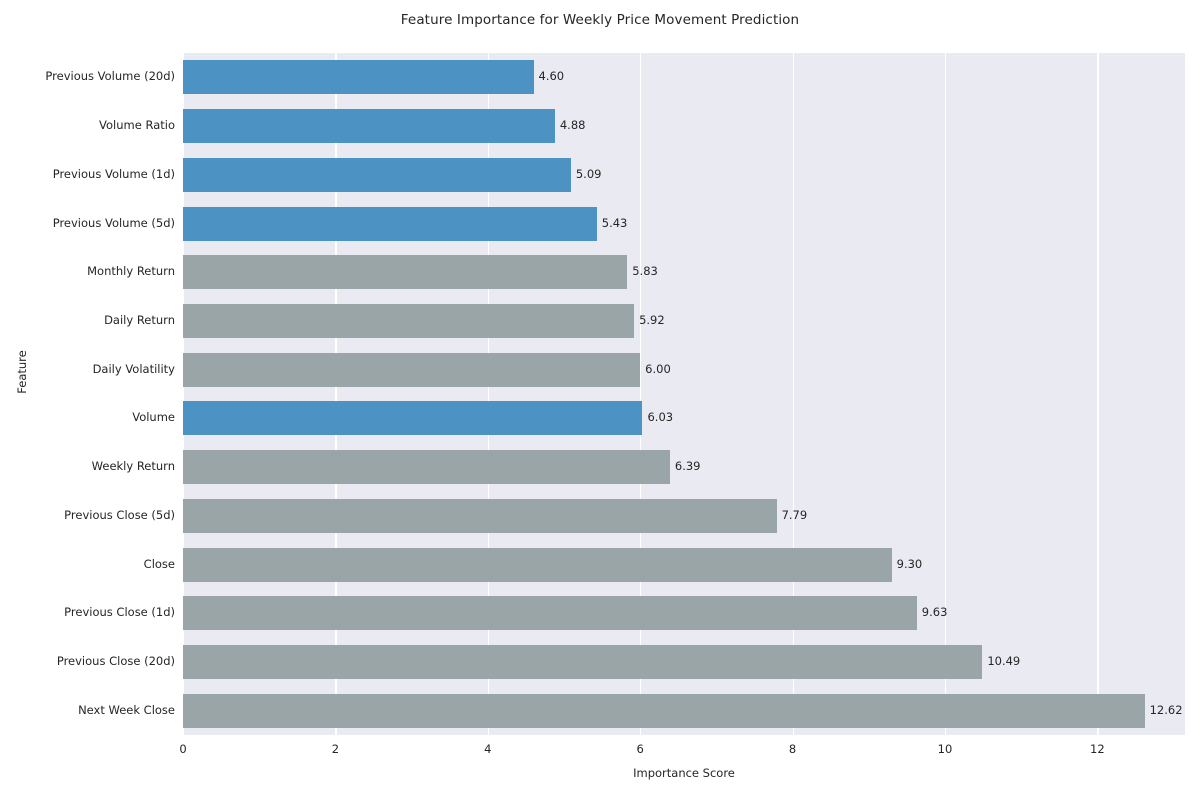 This screenshot has height=800, width=1200. What do you see at coordinates (153, 417) in the screenshot?
I see `y-axis-tick-label: Volume` at bounding box center [153, 417].